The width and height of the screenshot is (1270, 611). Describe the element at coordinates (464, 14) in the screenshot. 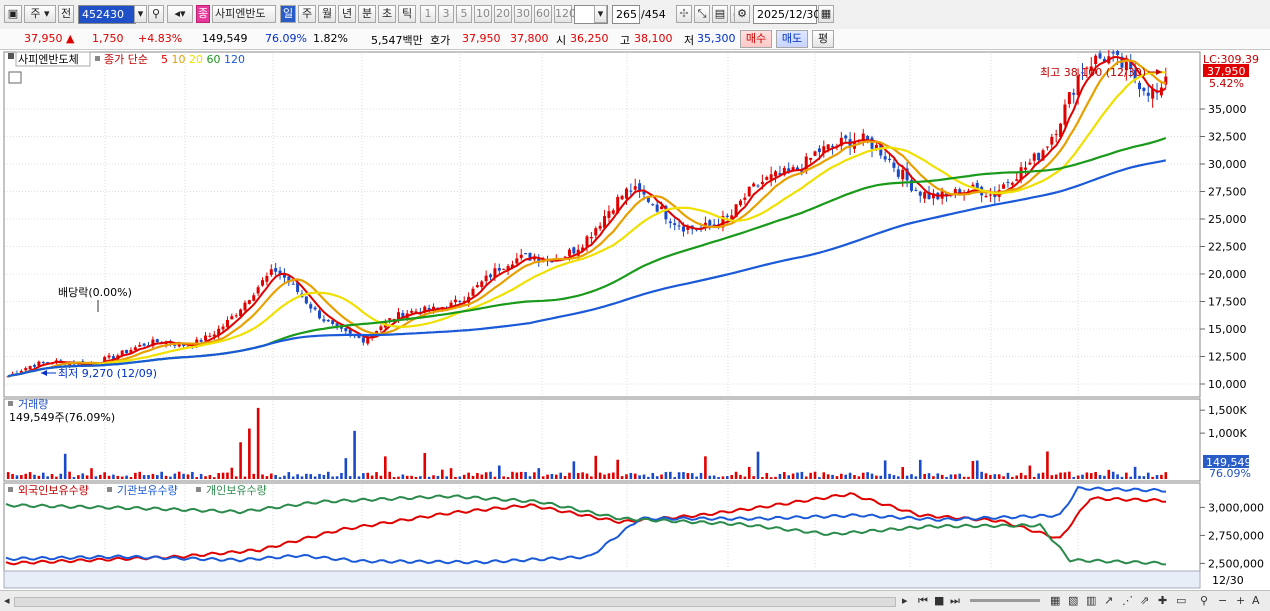

I see `interval-5: 5` at that location.